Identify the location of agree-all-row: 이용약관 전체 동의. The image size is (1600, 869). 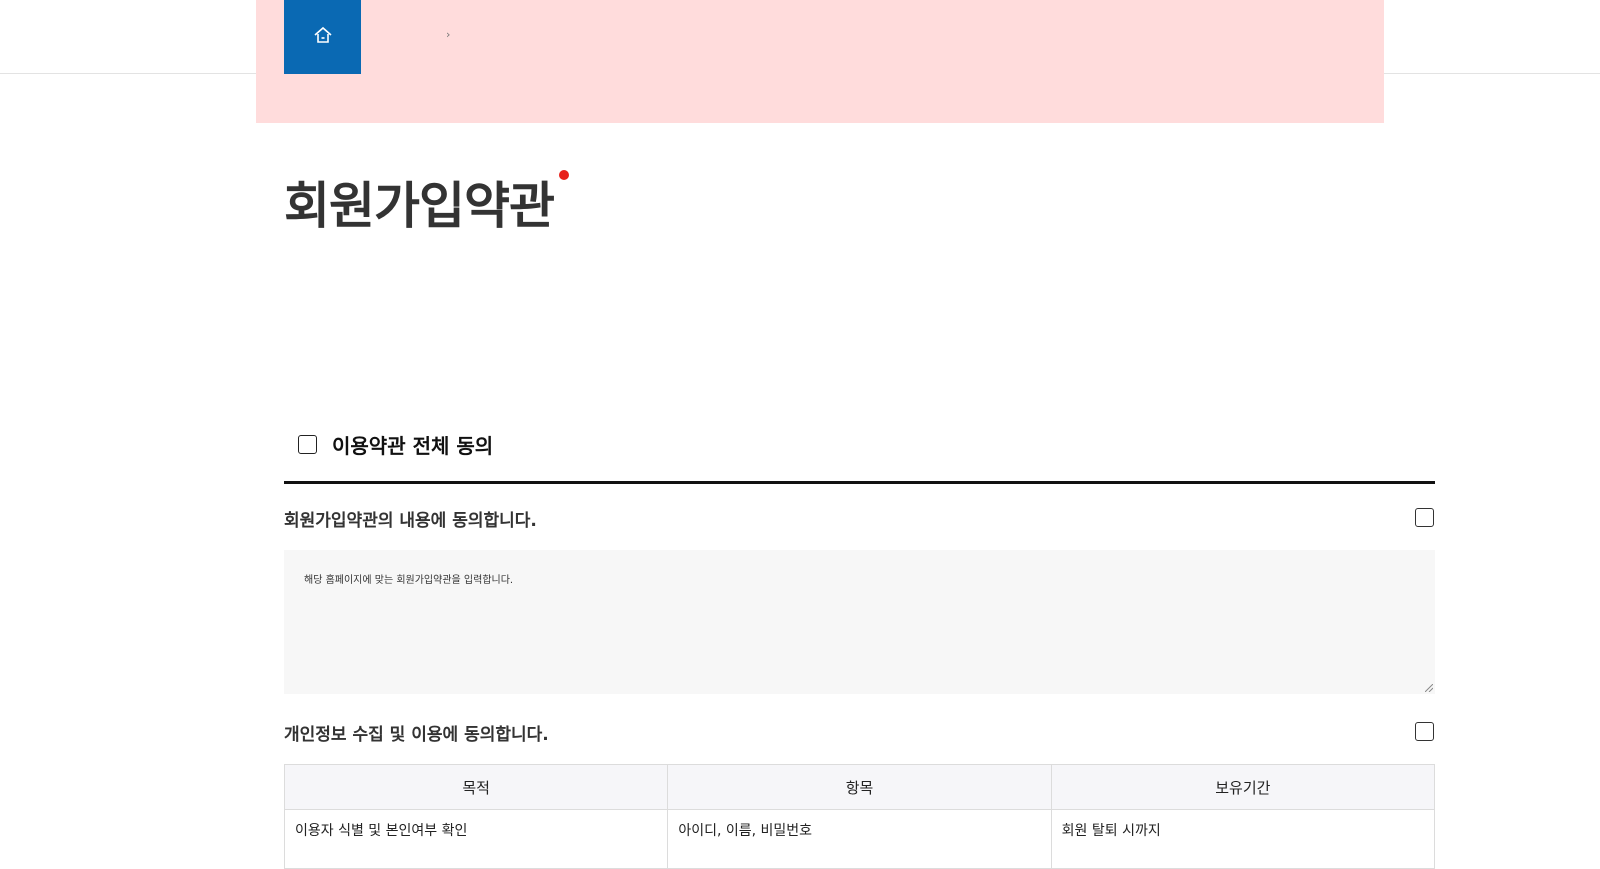
(395, 444).